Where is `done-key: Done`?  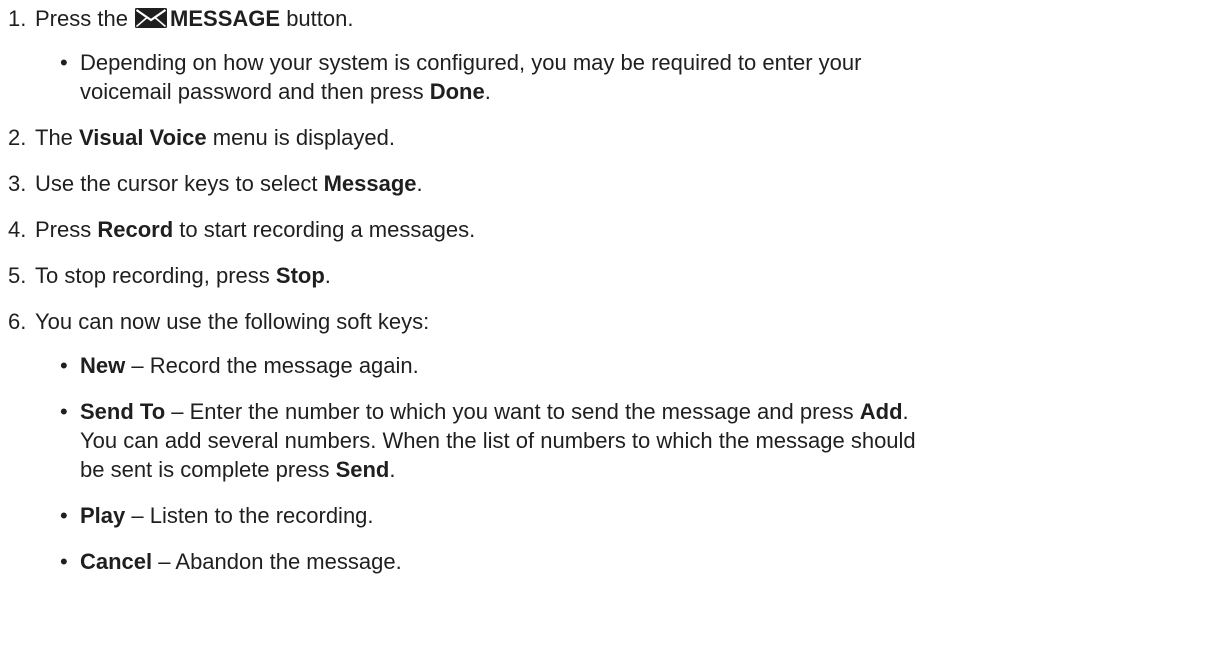
done-key: Done is located at coordinates (457, 91).